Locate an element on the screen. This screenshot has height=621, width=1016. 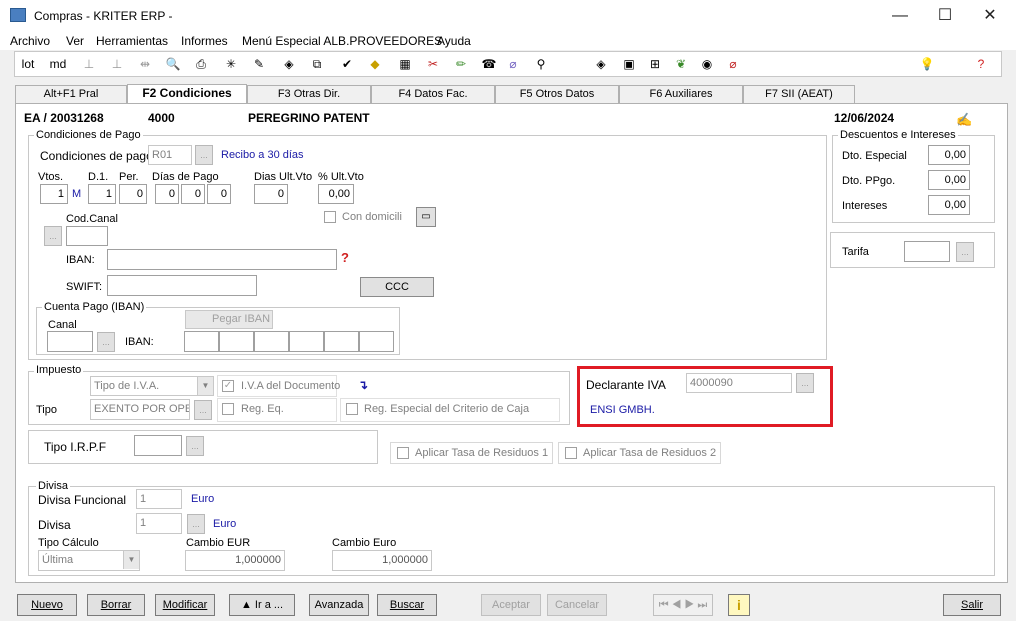
cambio-euro-input: 1,000000 is located at coordinates (382, 560).